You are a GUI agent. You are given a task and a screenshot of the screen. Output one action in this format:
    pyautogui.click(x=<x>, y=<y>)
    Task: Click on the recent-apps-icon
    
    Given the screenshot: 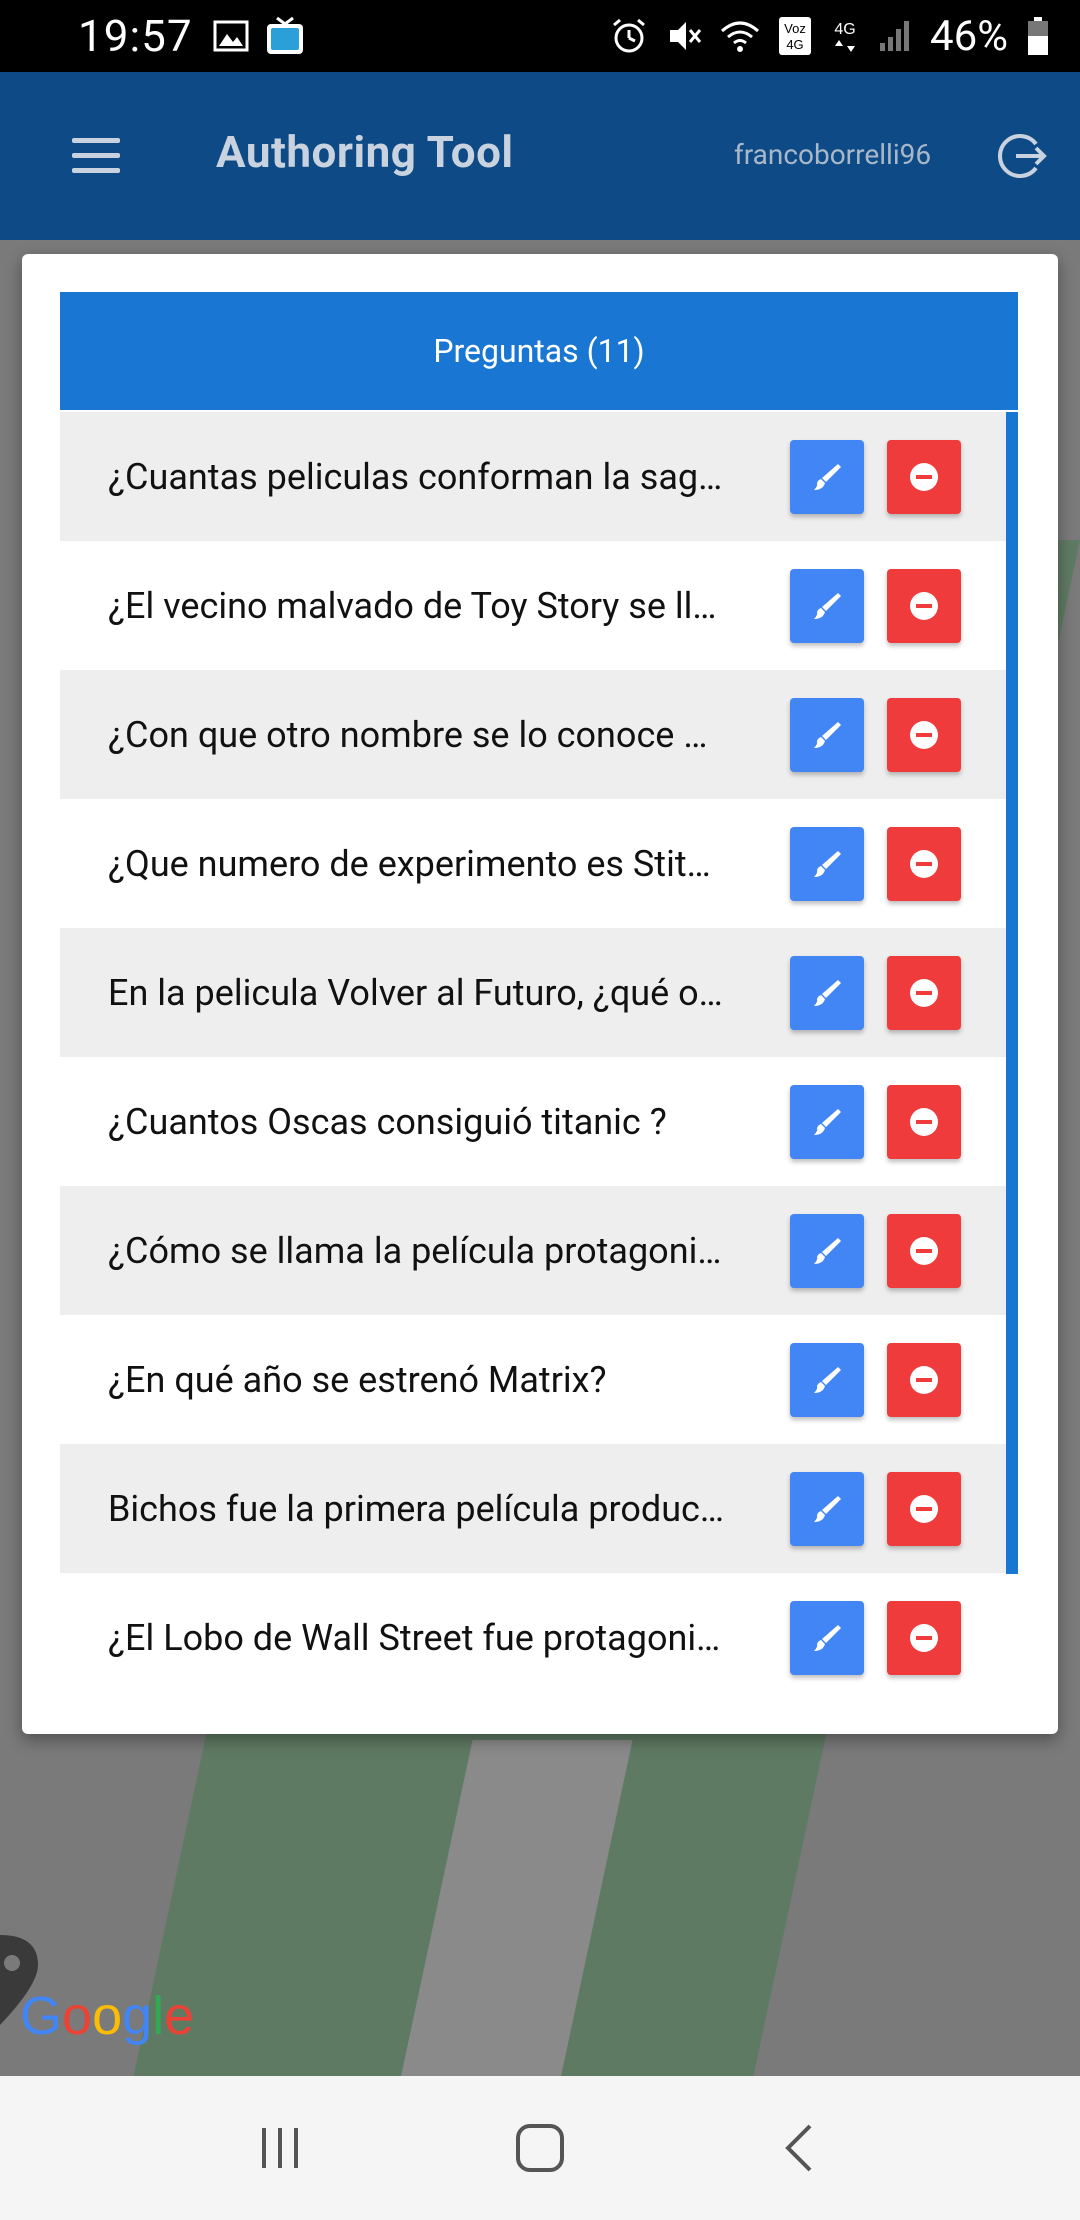 What is the action you would take?
    pyautogui.click(x=280, y=2148)
    